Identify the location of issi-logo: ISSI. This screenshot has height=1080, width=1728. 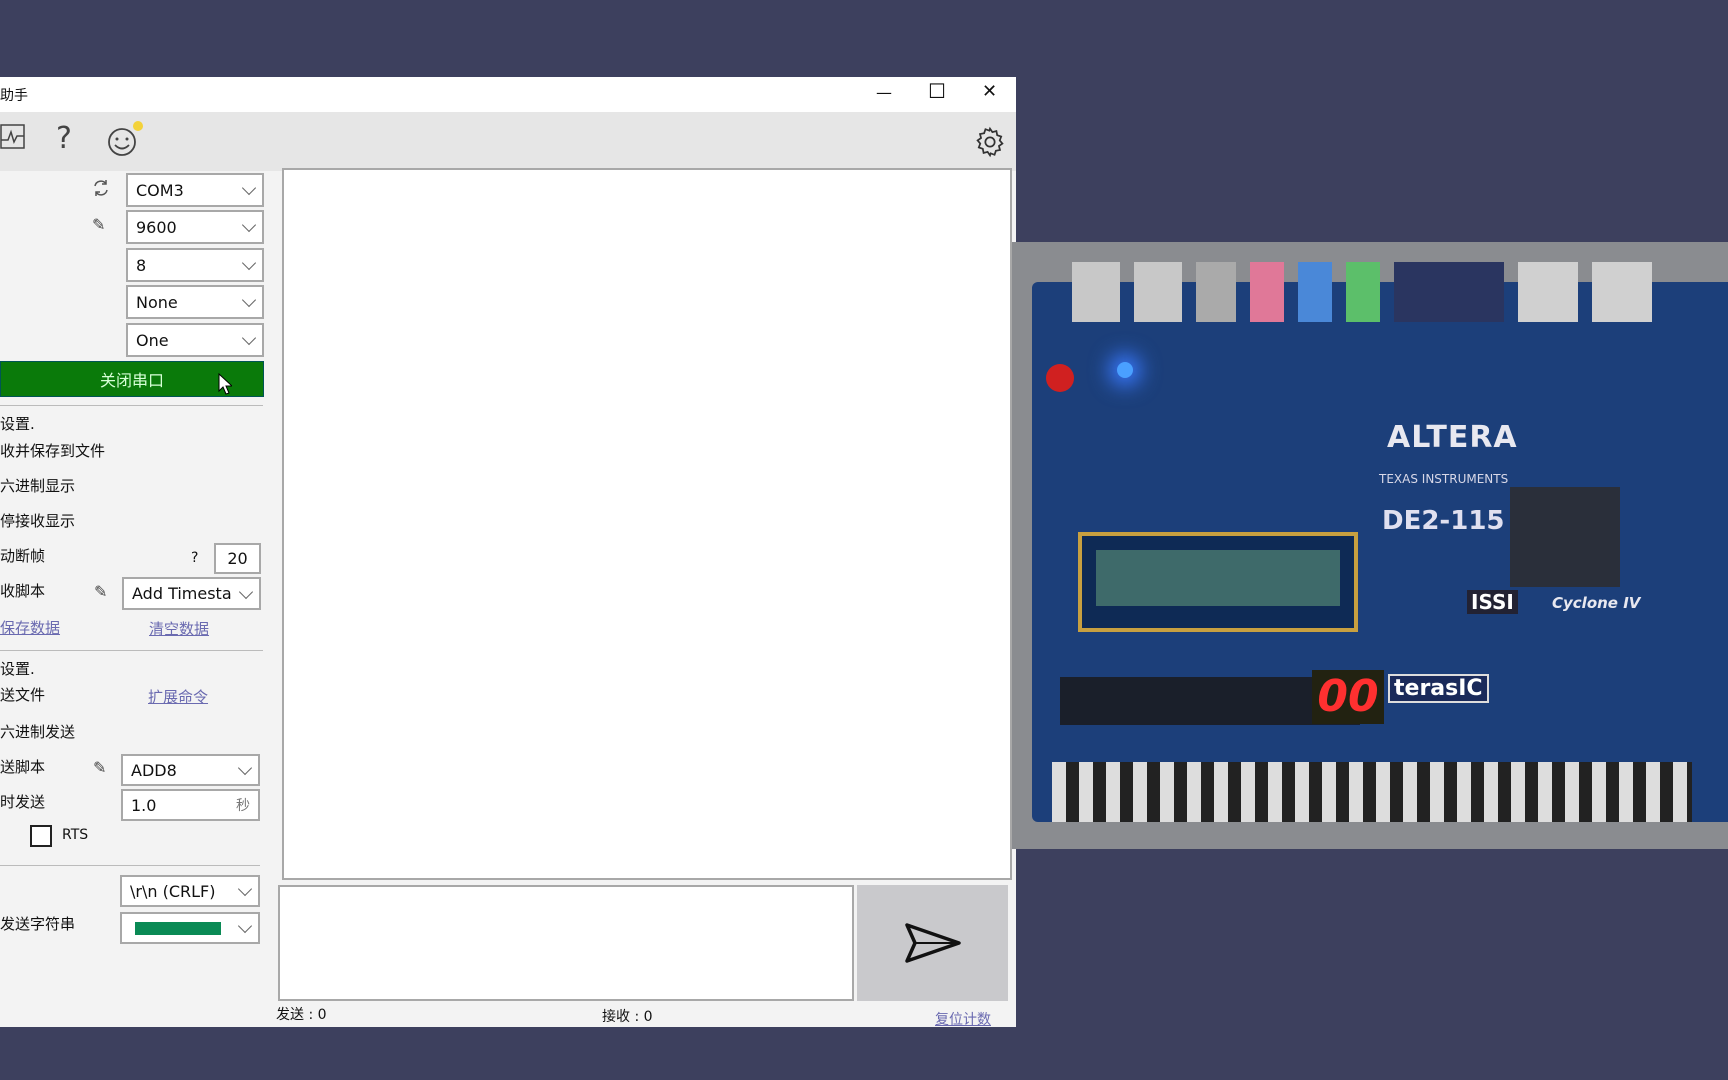
(1492, 602).